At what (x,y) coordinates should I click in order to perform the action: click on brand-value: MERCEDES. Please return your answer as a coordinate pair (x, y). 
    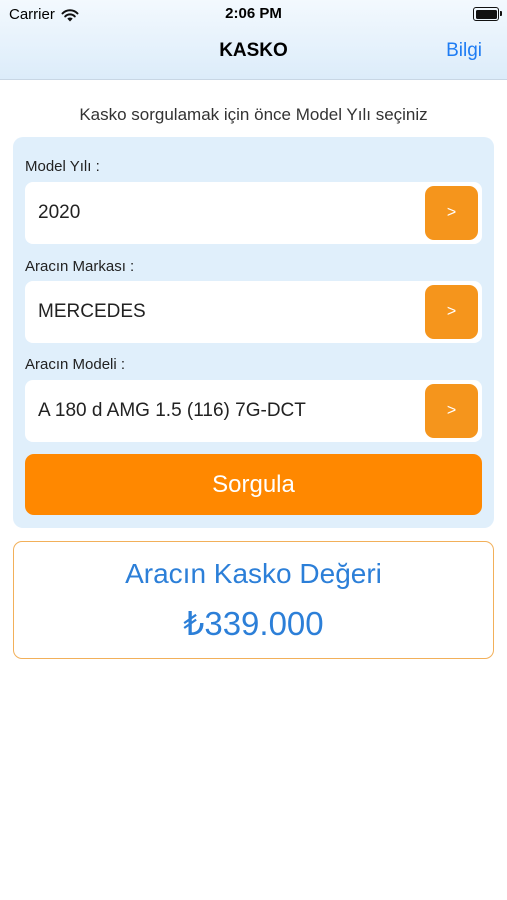
    Looking at the image, I should click on (92, 311).